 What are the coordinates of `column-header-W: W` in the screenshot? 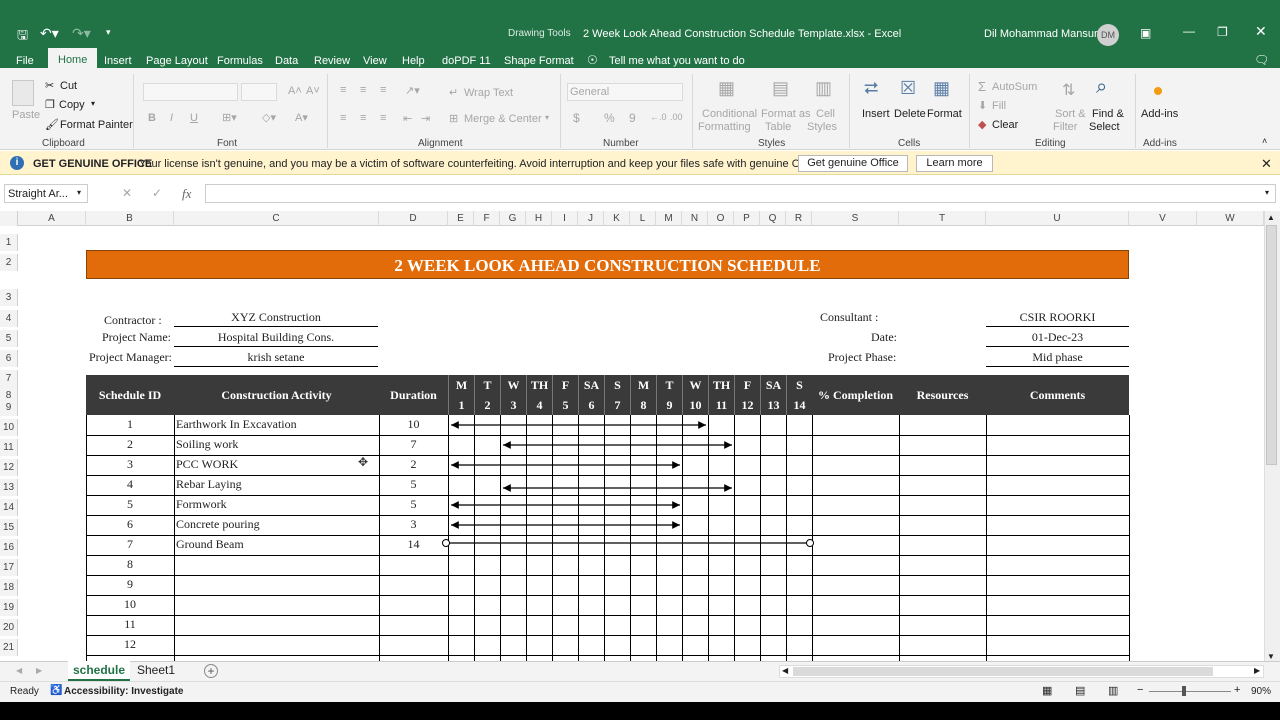 It's located at (1230, 218).